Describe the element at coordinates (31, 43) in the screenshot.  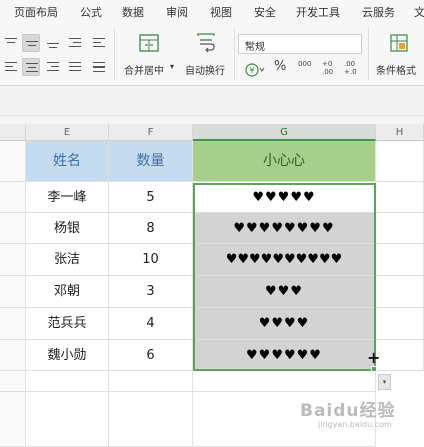
I see `align-middle-icon` at that location.